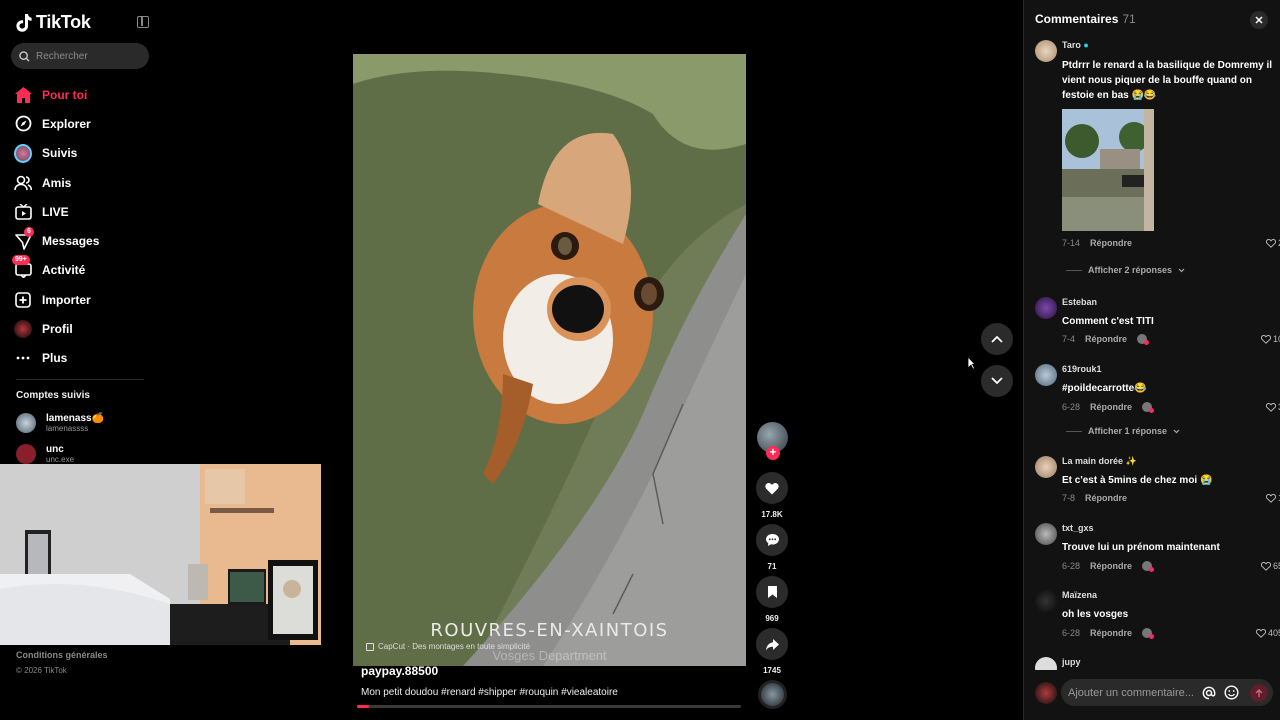  What do you see at coordinates (84, 94) in the screenshot?
I see `nav-item-pour-toi: Pour toi` at bounding box center [84, 94].